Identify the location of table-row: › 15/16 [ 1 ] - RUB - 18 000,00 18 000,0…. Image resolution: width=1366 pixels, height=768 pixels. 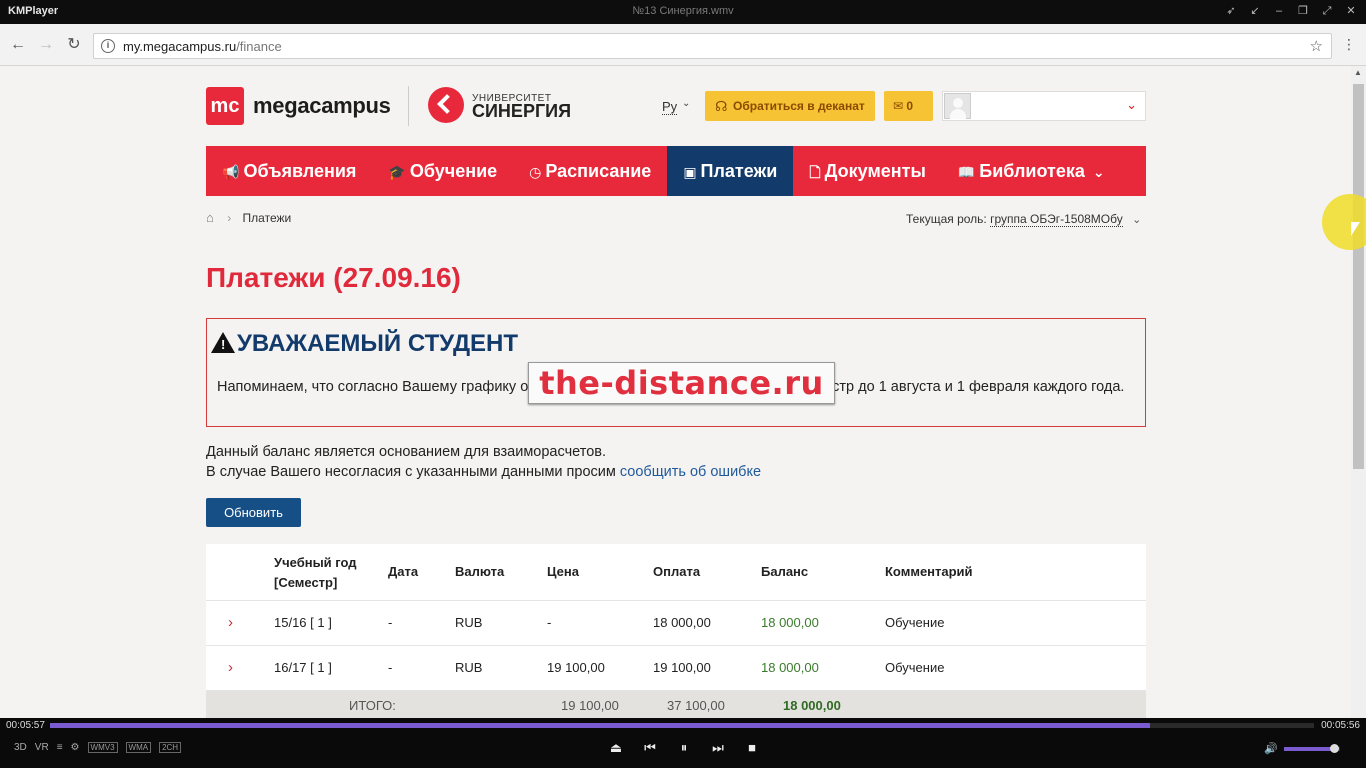
(676, 623).